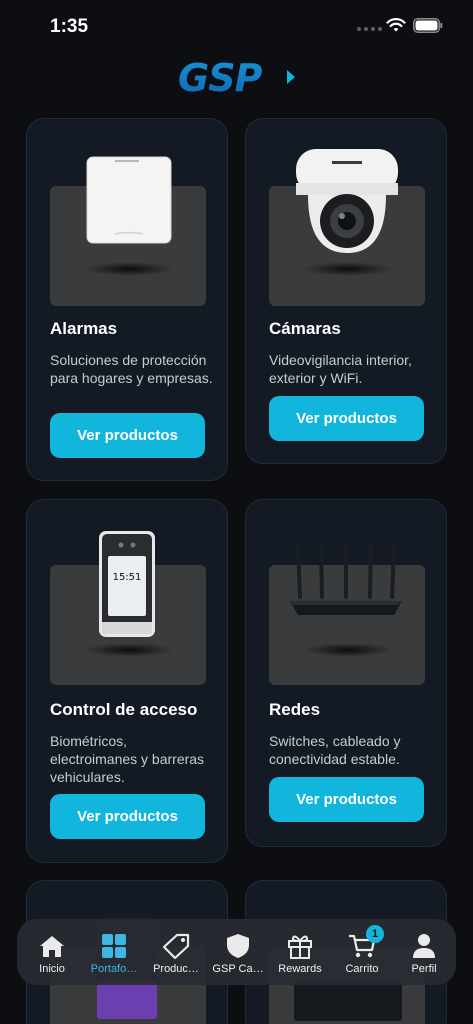 The width and height of the screenshot is (473, 1024). Describe the element at coordinates (127, 1000) in the screenshot. I see `product-image-accent` at that location.